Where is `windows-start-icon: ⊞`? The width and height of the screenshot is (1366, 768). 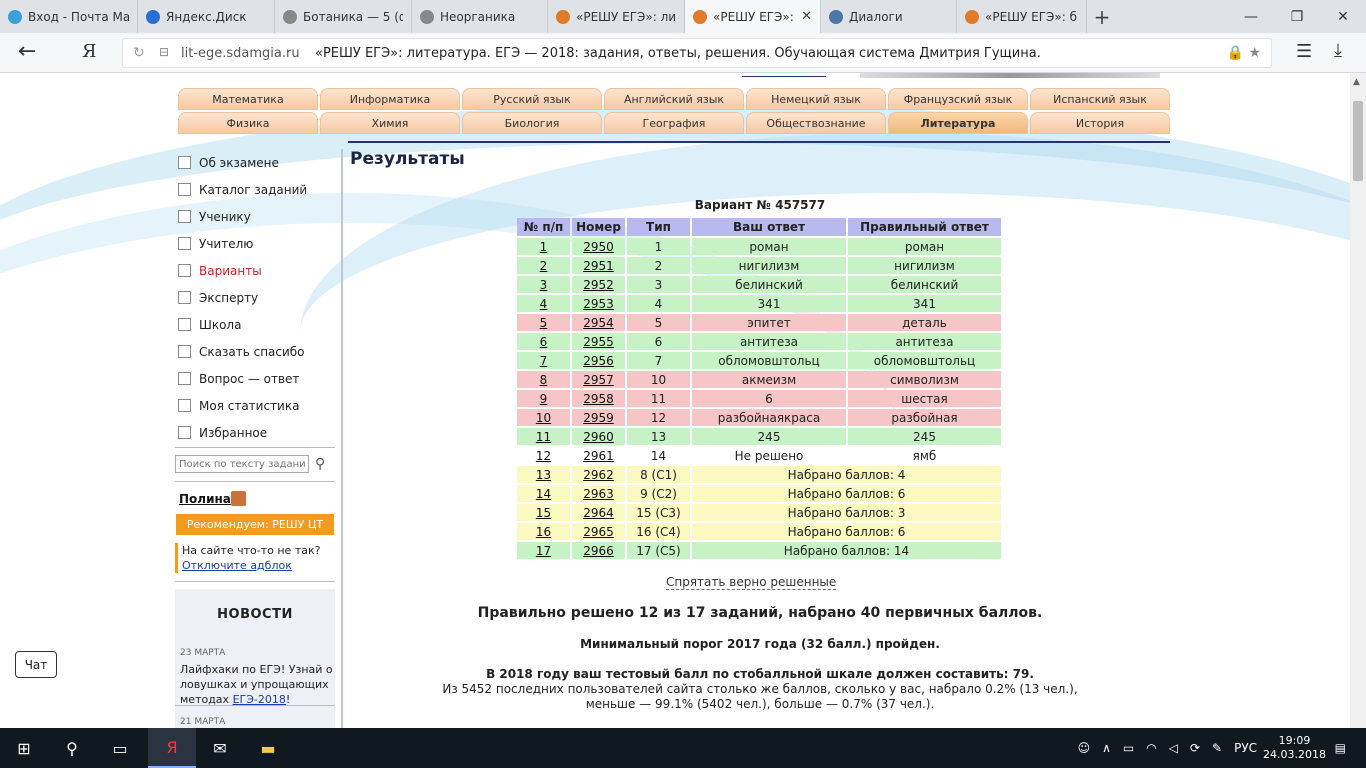 windows-start-icon: ⊞ is located at coordinates (24, 748).